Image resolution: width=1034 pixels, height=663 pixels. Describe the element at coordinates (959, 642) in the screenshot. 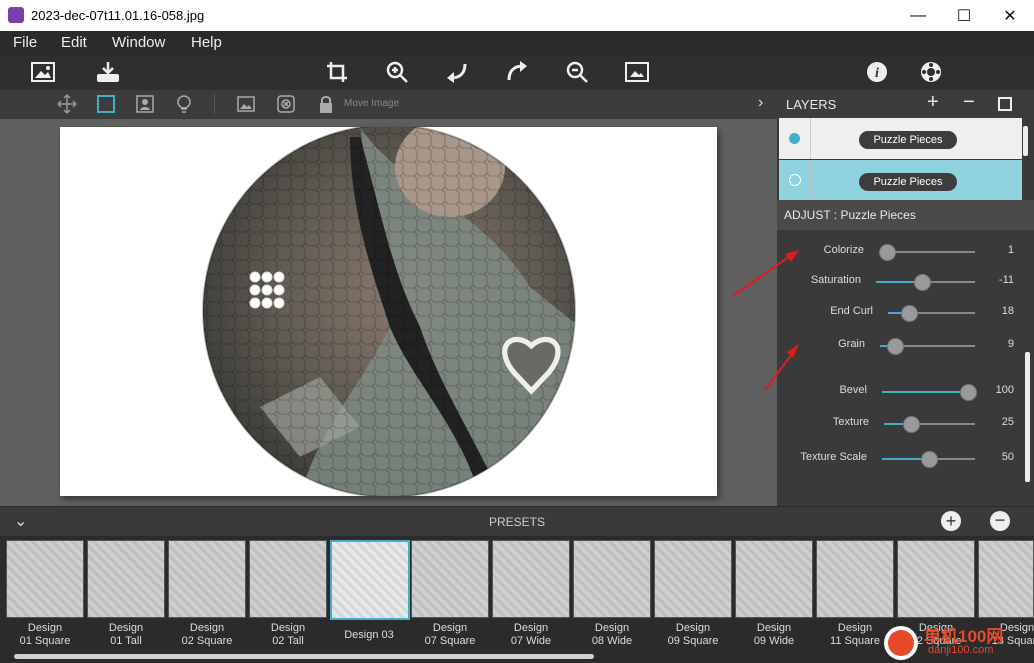

I see `watermark: 单机100网 danji100.com` at that location.